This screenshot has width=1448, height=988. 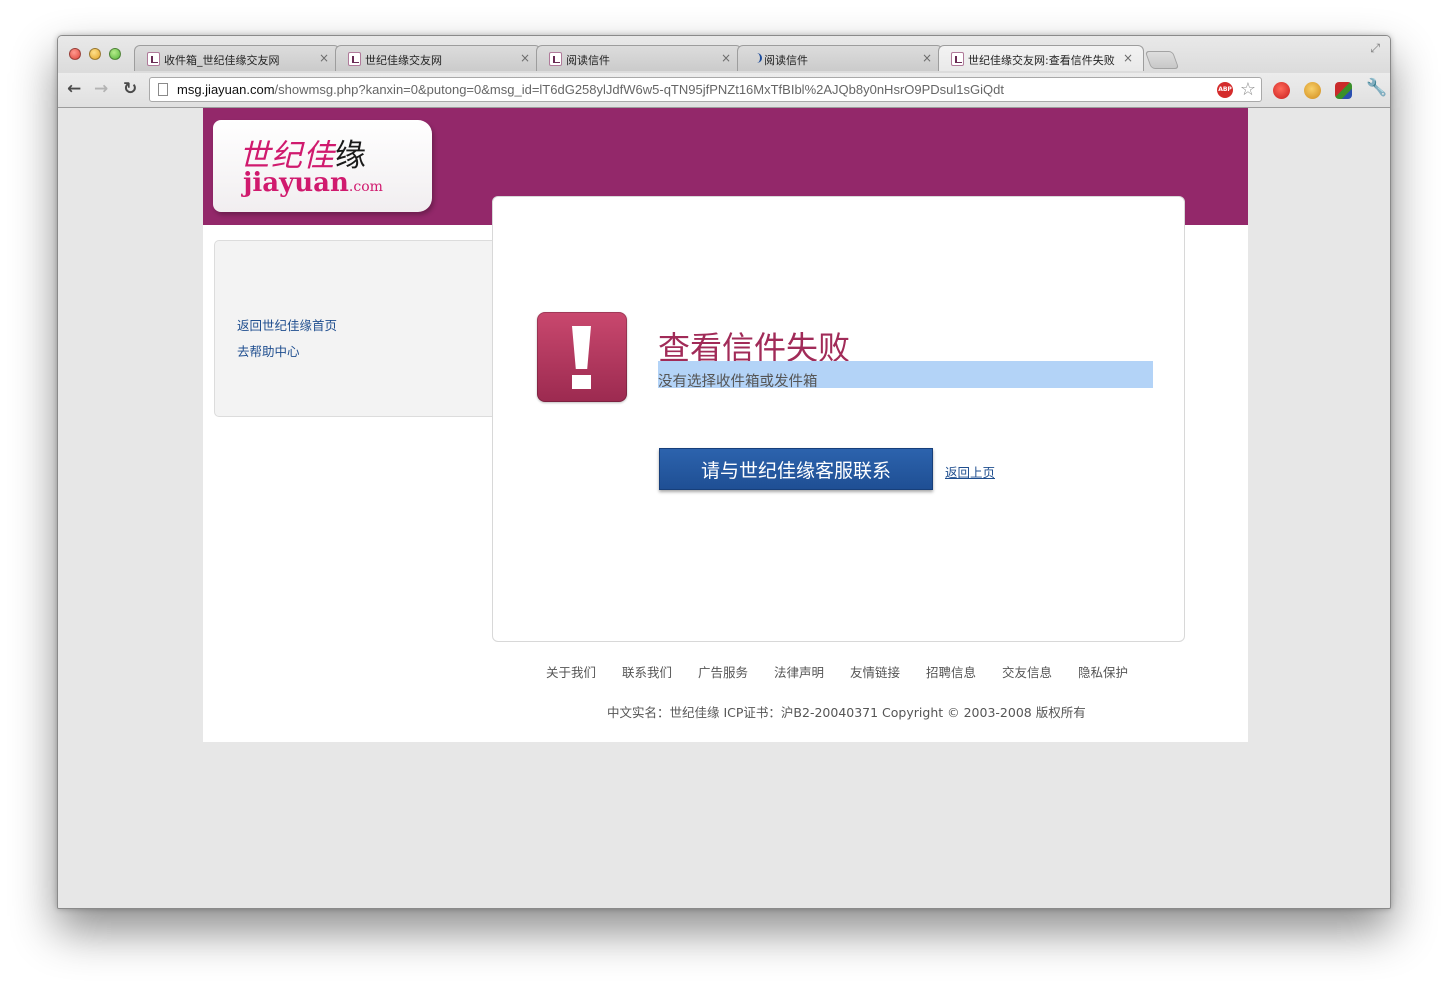 I want to click on logo-english: jiayuan.com, so click(x=313, y=183).